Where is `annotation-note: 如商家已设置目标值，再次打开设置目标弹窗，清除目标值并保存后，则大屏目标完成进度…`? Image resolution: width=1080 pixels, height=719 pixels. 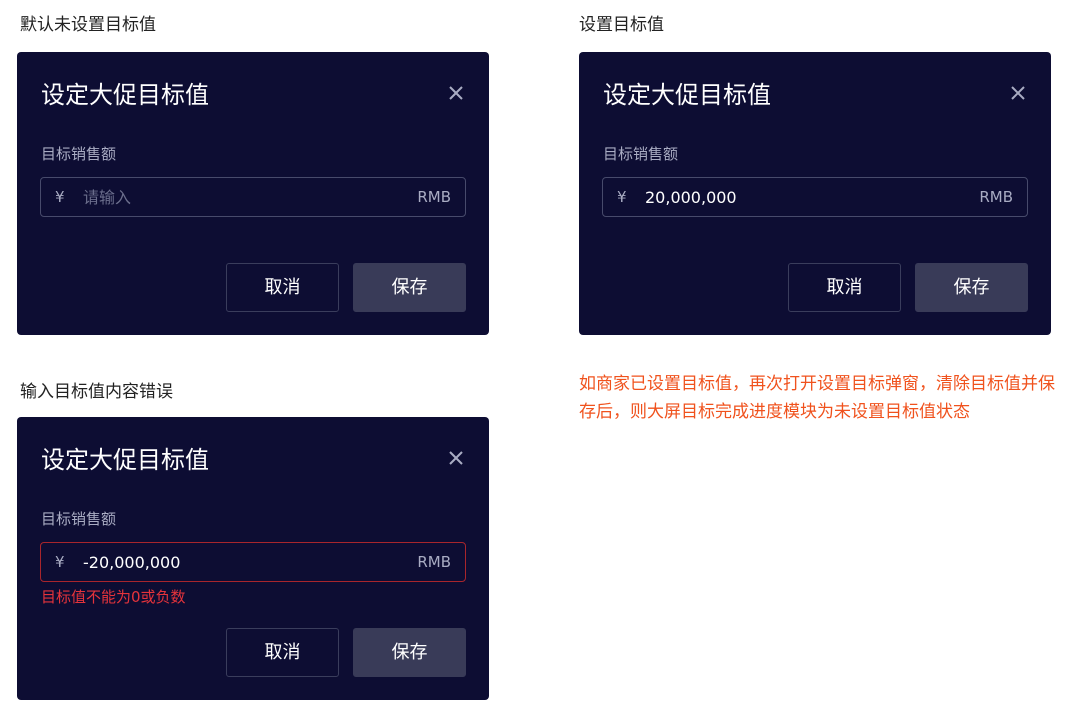 annotation-note: 如商家已设置目标值，再次打开设置目标弹窗，清除目标值并保存后，则大屏目标完成进度… is located at coordinates (817, 398).